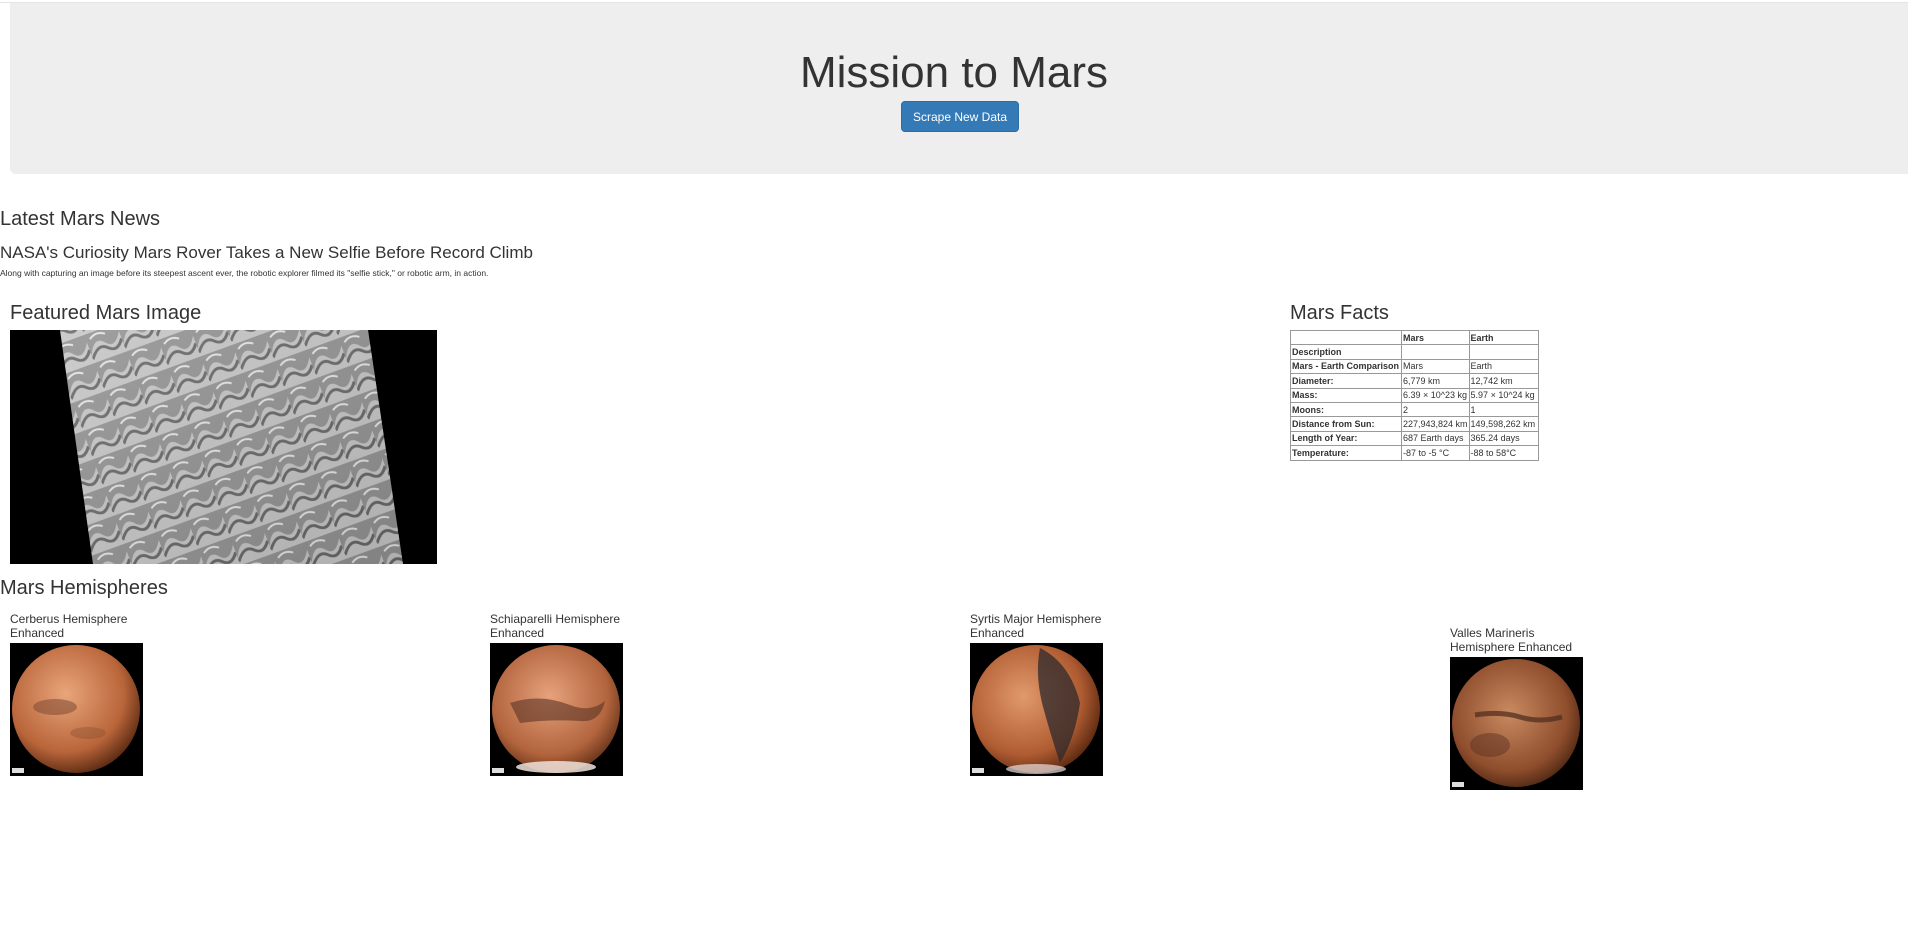 The height and width of the screenshot is (933, 1908). What do you see at coordinates (69, 626) in the screenshot?
I see `hemisphere-title: Cerberus Hemisphere Enhanced` at bounding box center [69, 626].